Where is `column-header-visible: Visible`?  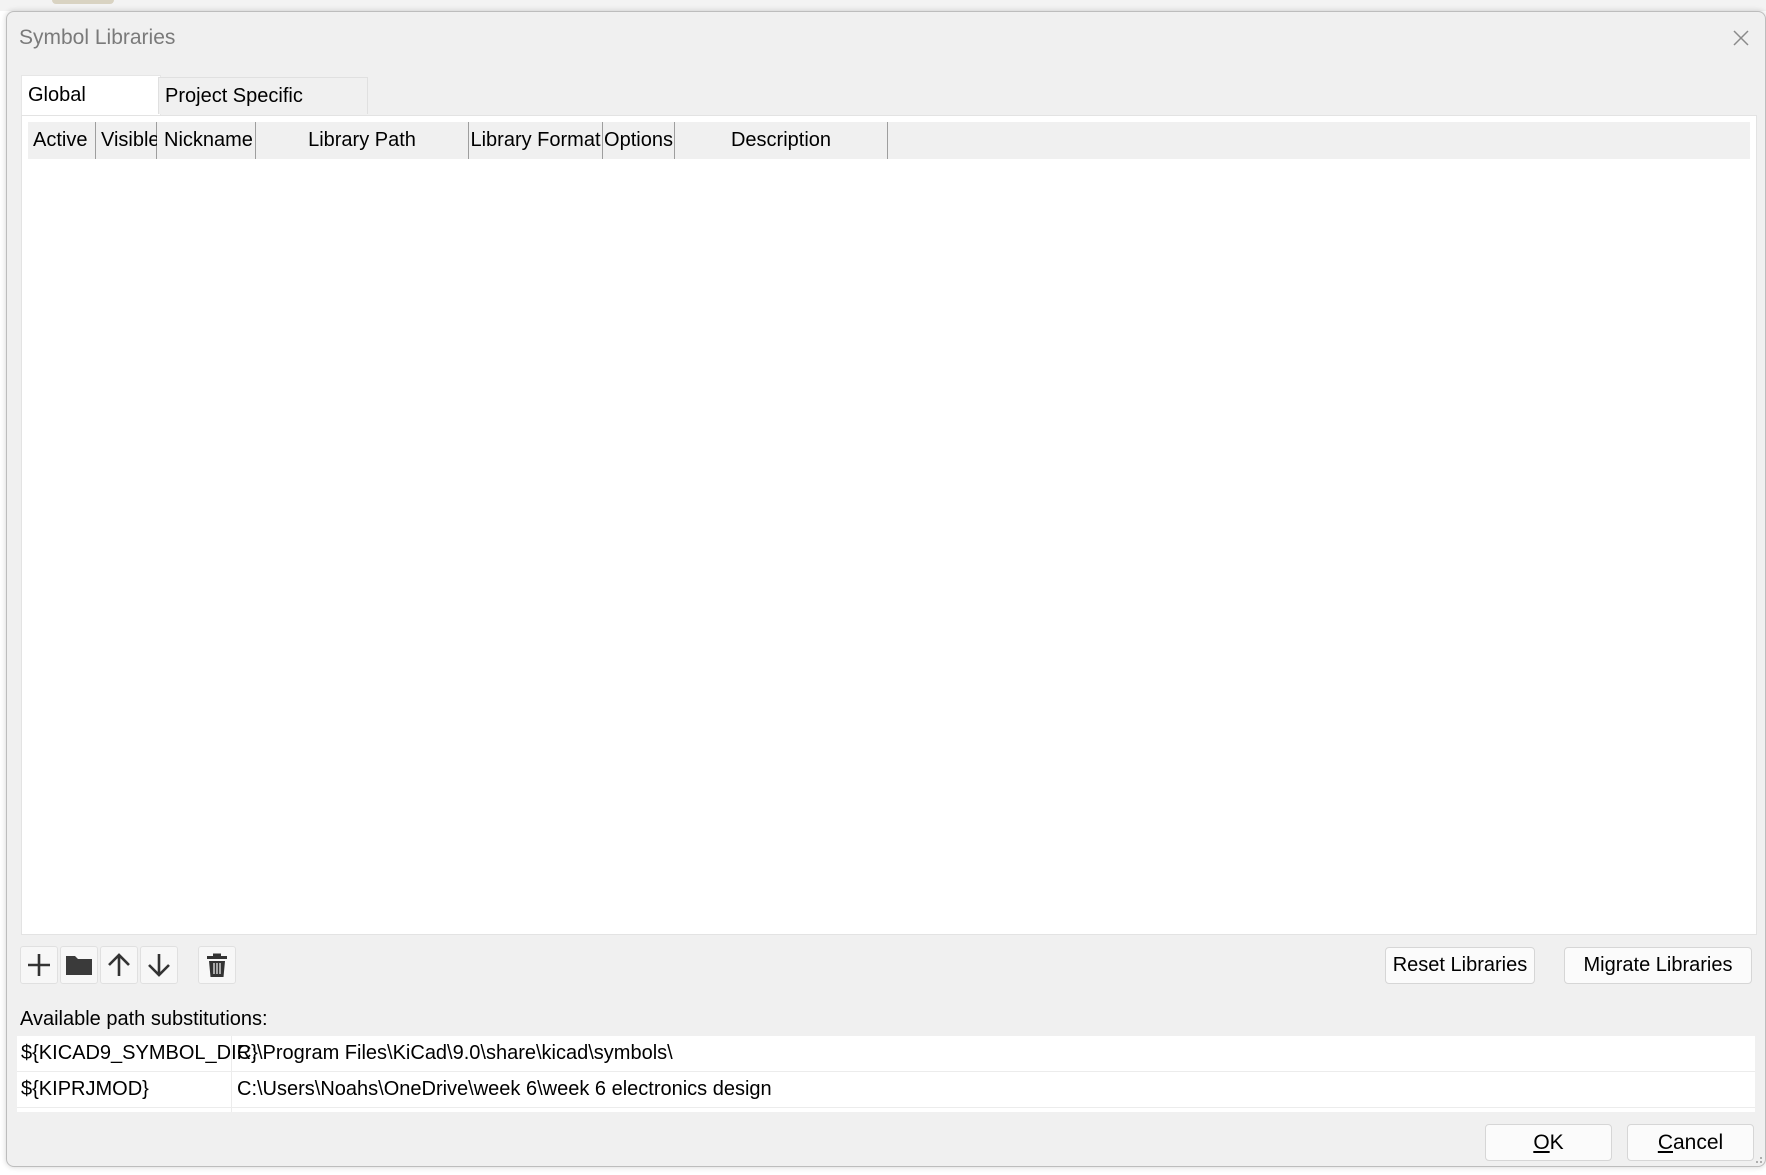
column-header-visible: Visible is located at coordinates (128, 140).